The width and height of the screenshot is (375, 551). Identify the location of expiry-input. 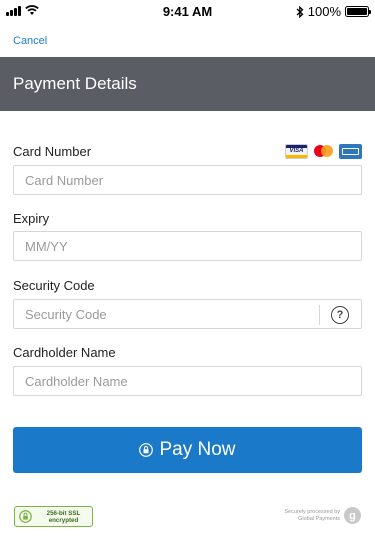
(187, 246).